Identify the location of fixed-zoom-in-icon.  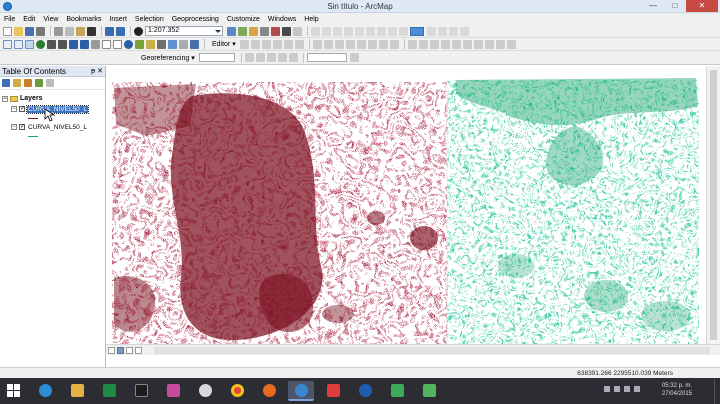
(51, 44).